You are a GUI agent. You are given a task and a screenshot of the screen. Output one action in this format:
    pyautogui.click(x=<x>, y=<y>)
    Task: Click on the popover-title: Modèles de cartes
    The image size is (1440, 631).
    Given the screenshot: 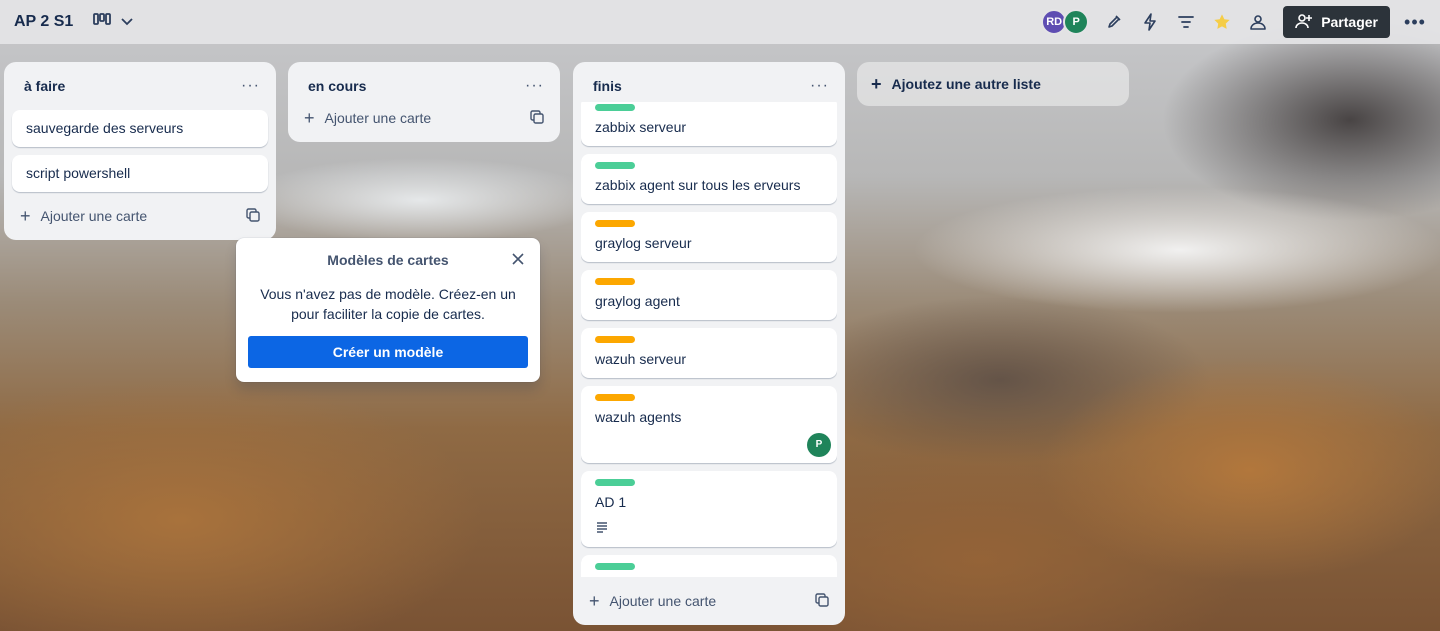 What is the action you would take?
    pyautogui.click(x=388, y=260)
    